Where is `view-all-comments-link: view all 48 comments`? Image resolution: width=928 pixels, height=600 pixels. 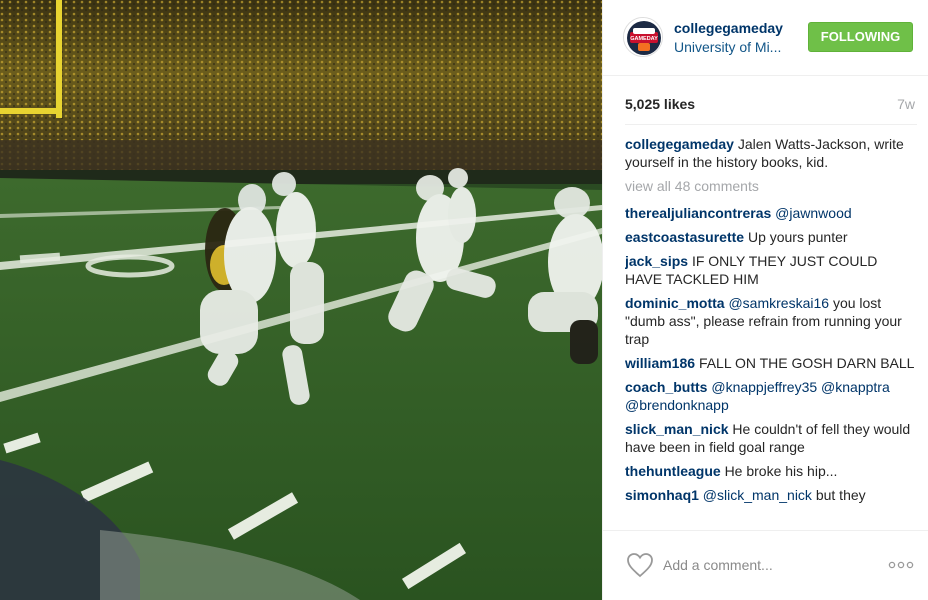 view-all-comments-link: view all 48 comments is located at coordinates (771, 186).